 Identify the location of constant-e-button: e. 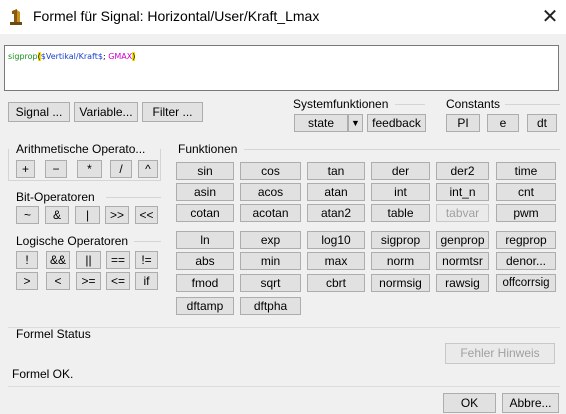
(503, 123).